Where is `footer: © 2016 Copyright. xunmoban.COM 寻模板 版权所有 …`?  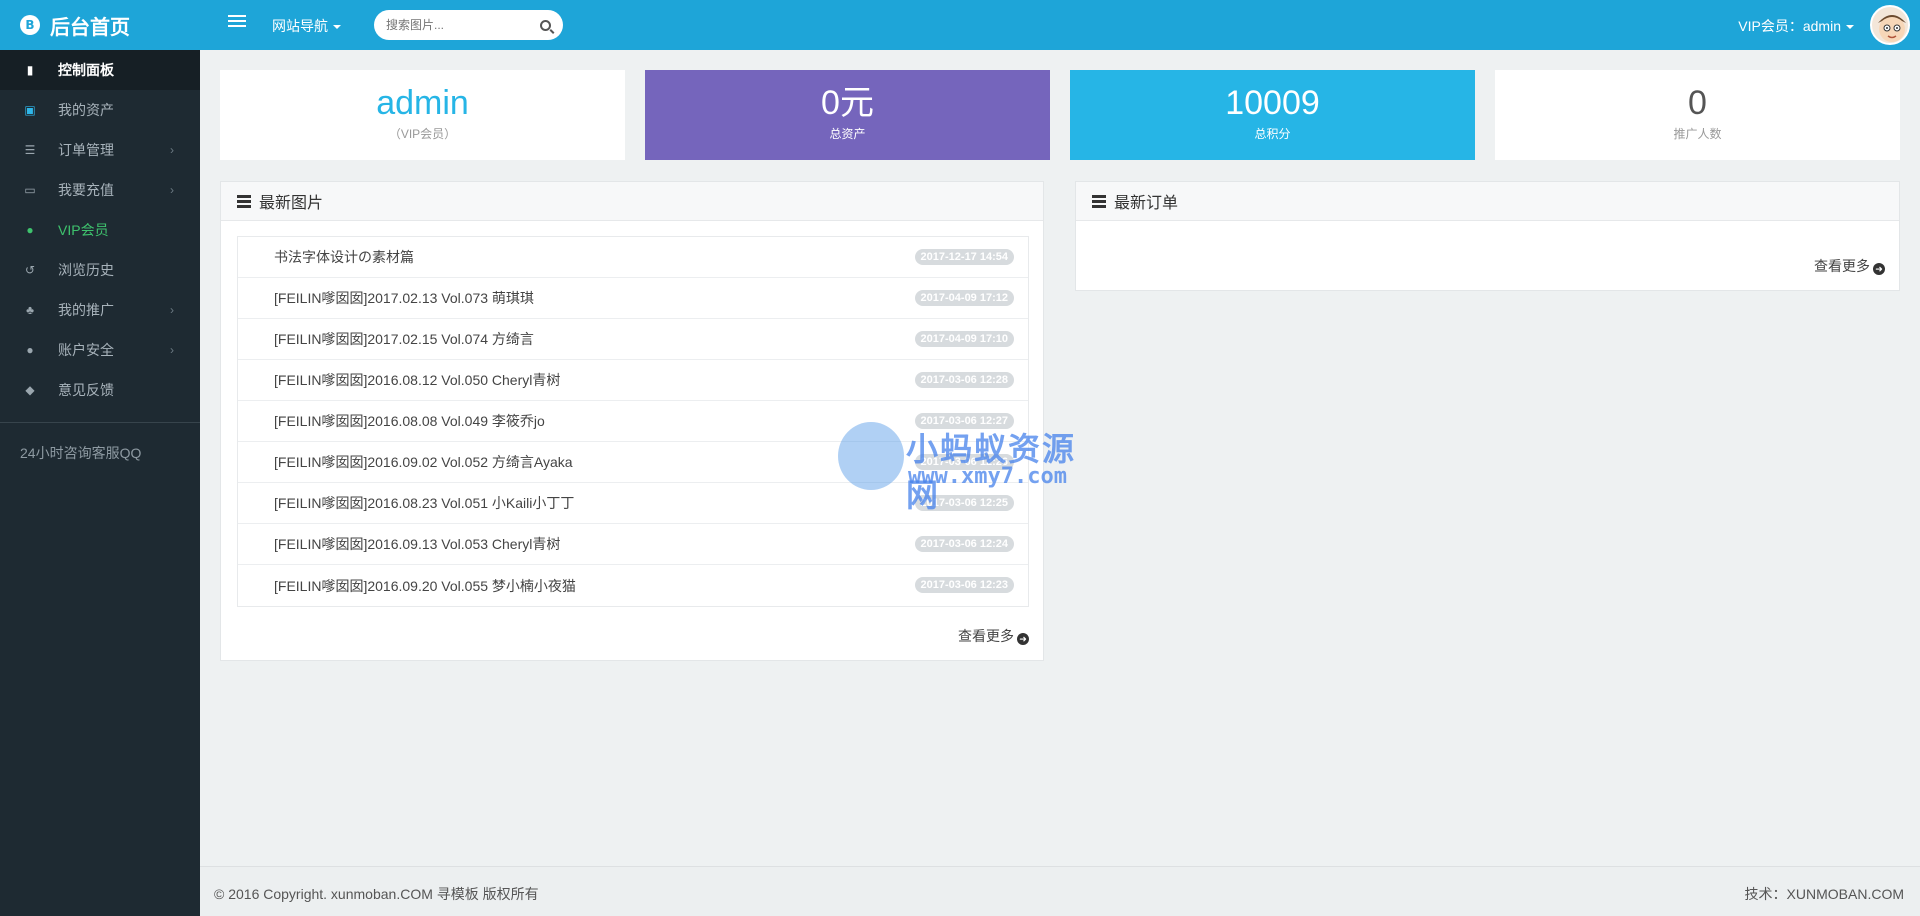 footer: © 2016 Copyright. xunmoban.COM 寻模板 版权所有 … is located at coordinates (1060, 891).